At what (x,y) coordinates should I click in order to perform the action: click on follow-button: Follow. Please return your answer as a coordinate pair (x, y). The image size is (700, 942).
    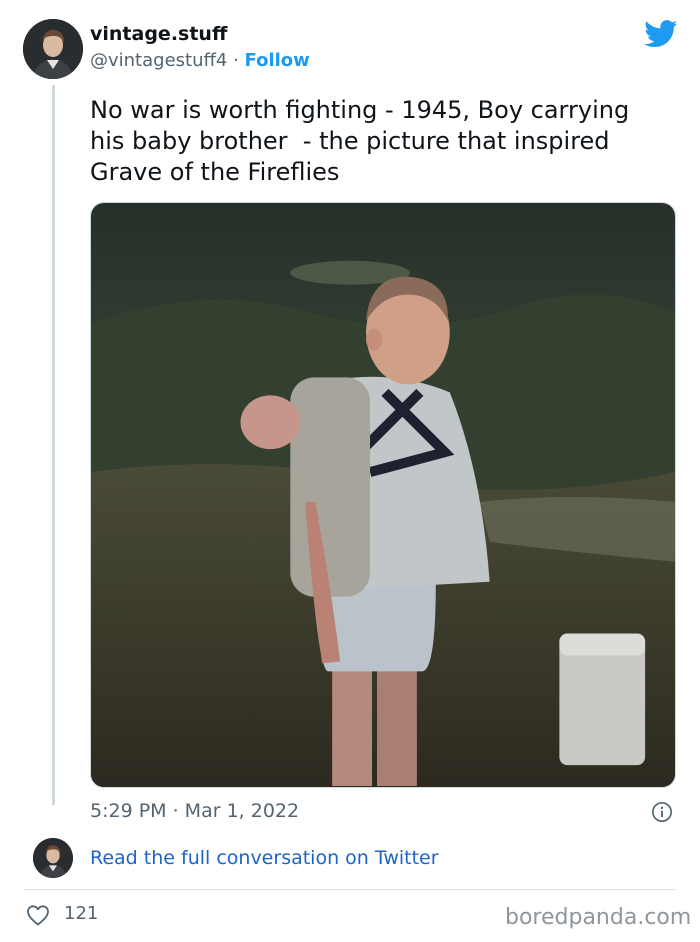
    Looking at the image, I should click on (277, 60).